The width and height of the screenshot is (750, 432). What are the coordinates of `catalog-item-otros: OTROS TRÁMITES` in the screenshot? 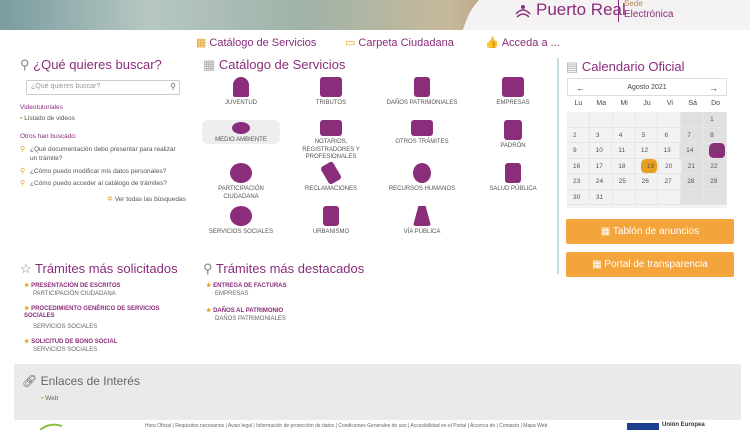 It's located at (422, 133).